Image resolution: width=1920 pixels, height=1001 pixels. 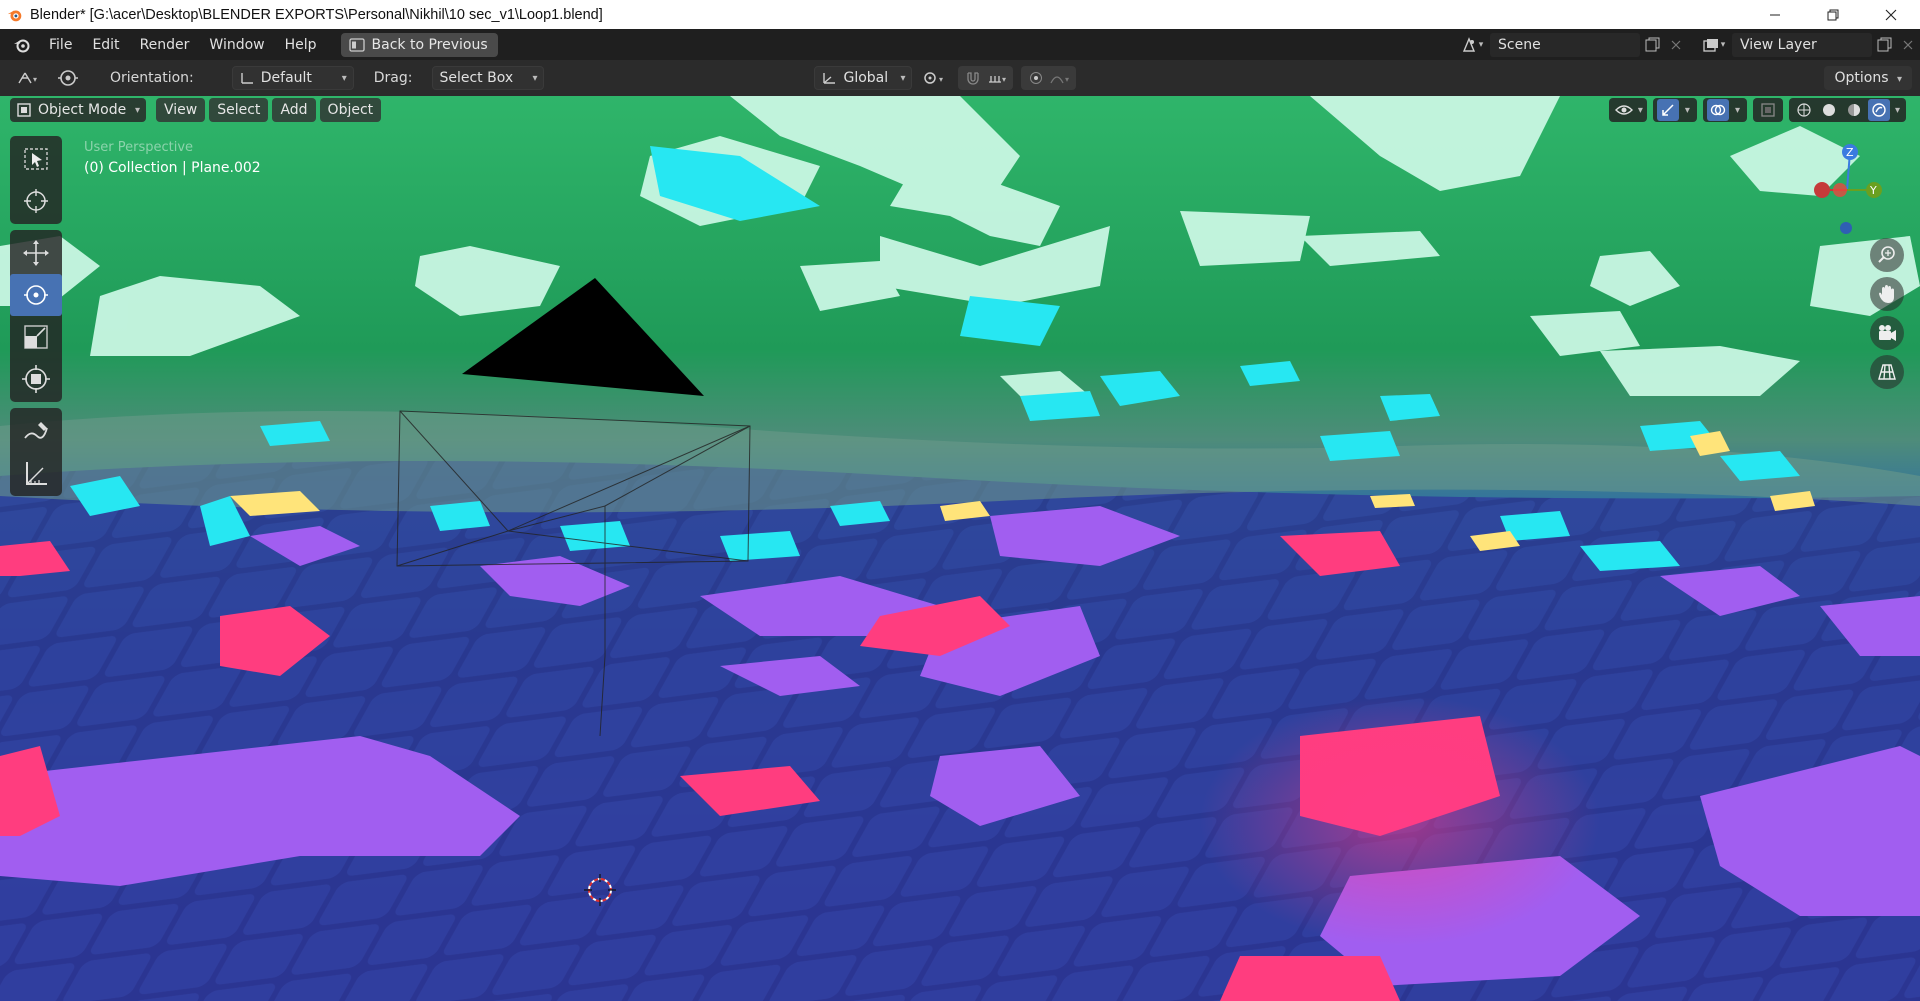 What do you see at coordinates (1802, 44) in the screenshot?
I see `view-layer-field: View Layer` at bounding box center [1802, 44].